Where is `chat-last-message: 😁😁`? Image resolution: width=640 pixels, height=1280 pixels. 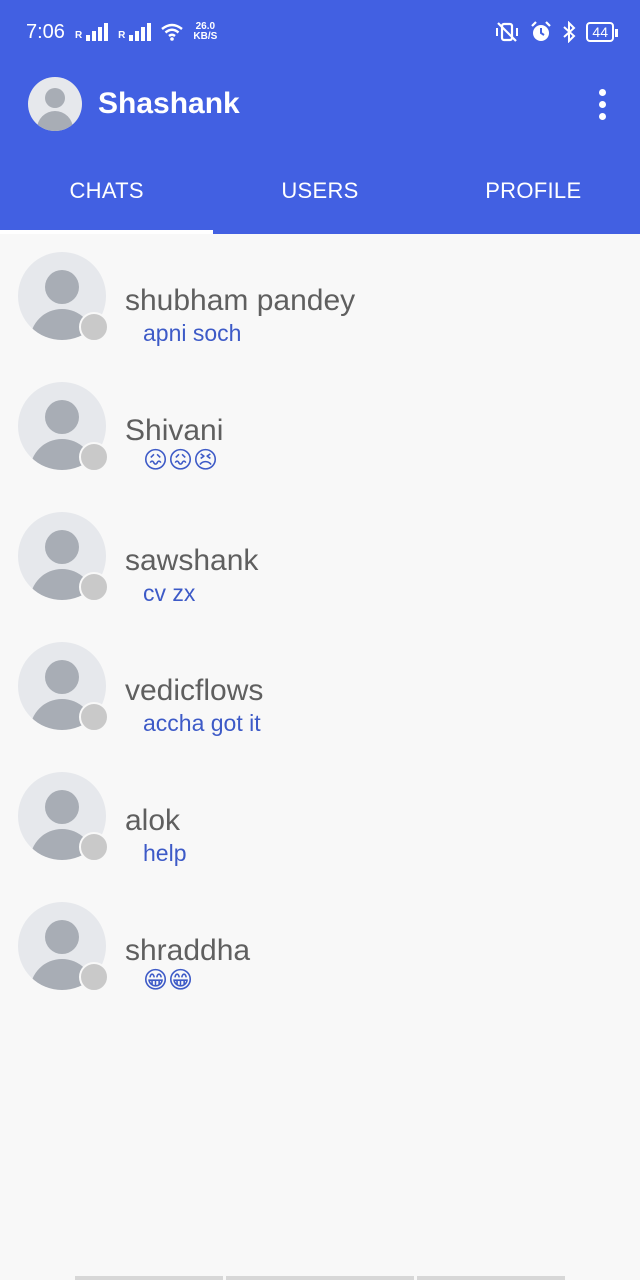
chat-last-message: 😁😁 is located at coordinates (168, 980).